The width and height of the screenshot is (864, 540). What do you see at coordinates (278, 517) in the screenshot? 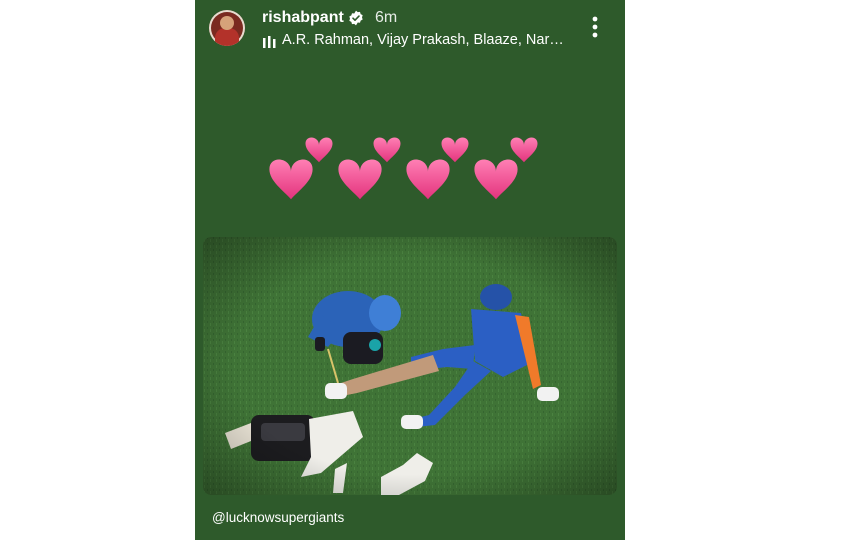
I see `mention-sticker: @lucknowsupergiants` at bounding box center [278, 517].